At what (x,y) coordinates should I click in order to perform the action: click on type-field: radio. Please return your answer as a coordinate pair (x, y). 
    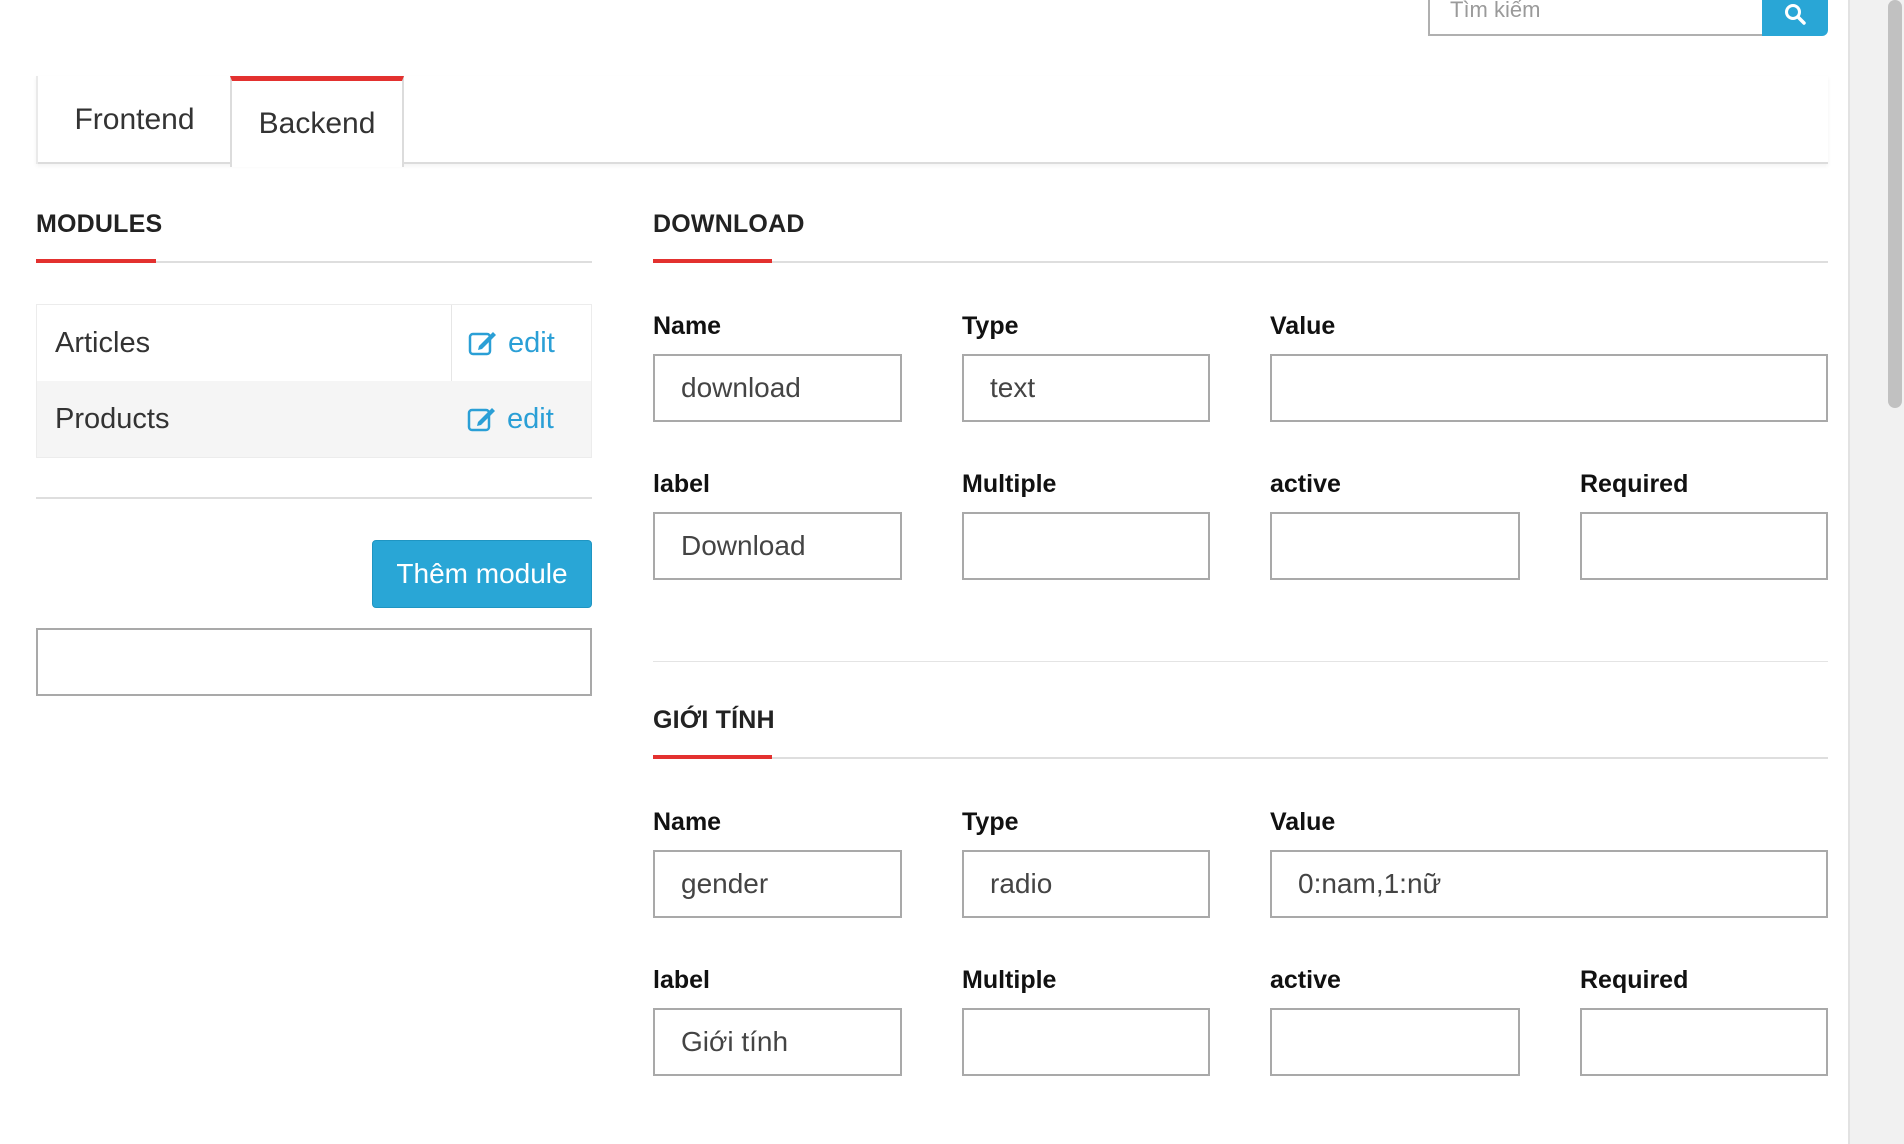
    Looking at the image, I should click on (1086, 884).